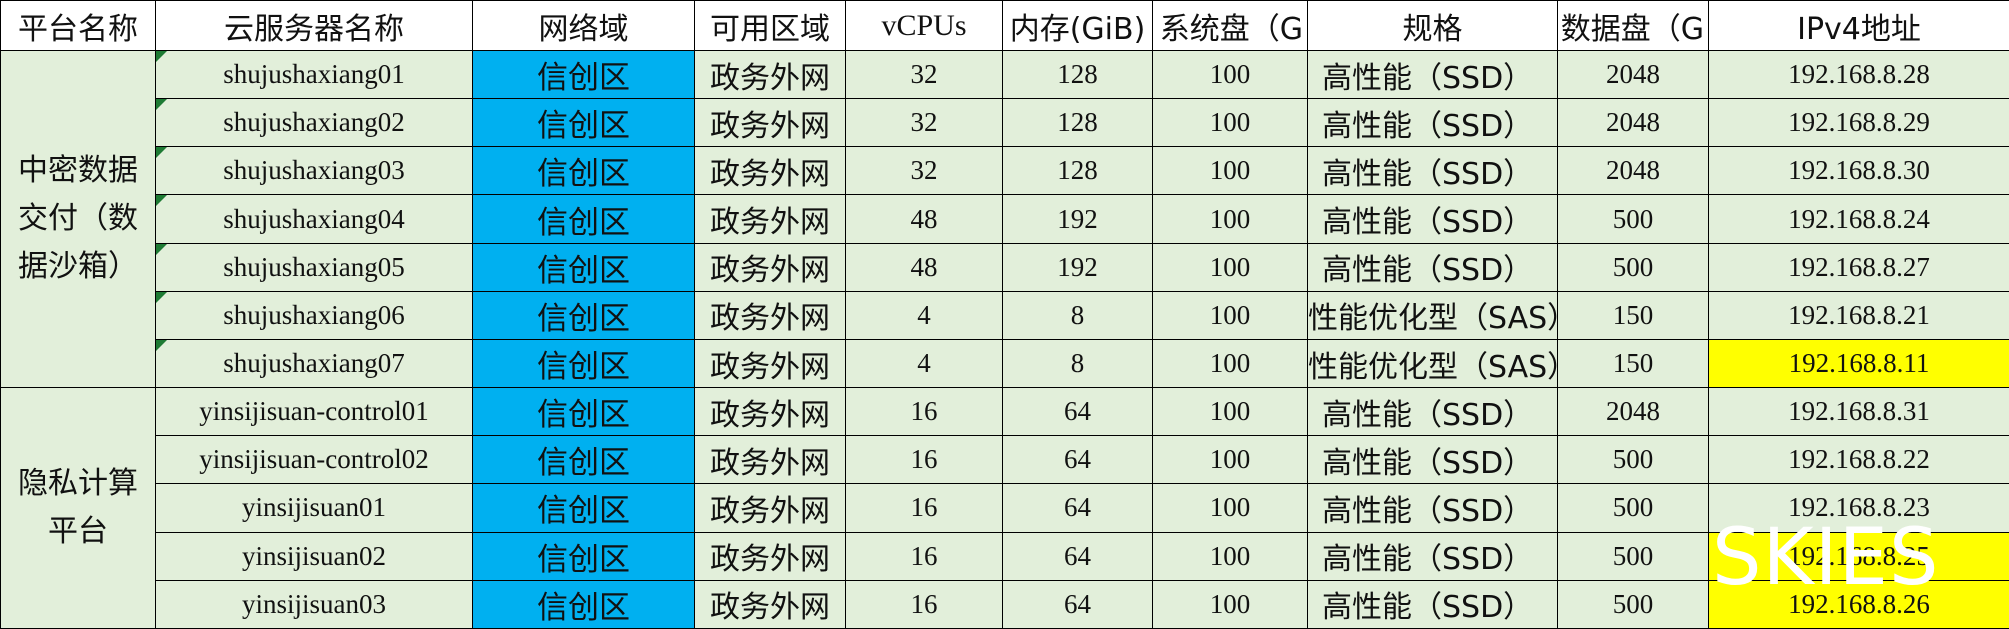 This screenshot has height=629, width=2009. What do you see at coordinates (314, 25) in the screenshot?
I see `header-server-name: 云服务器名称` at bounding box center [314, 25].